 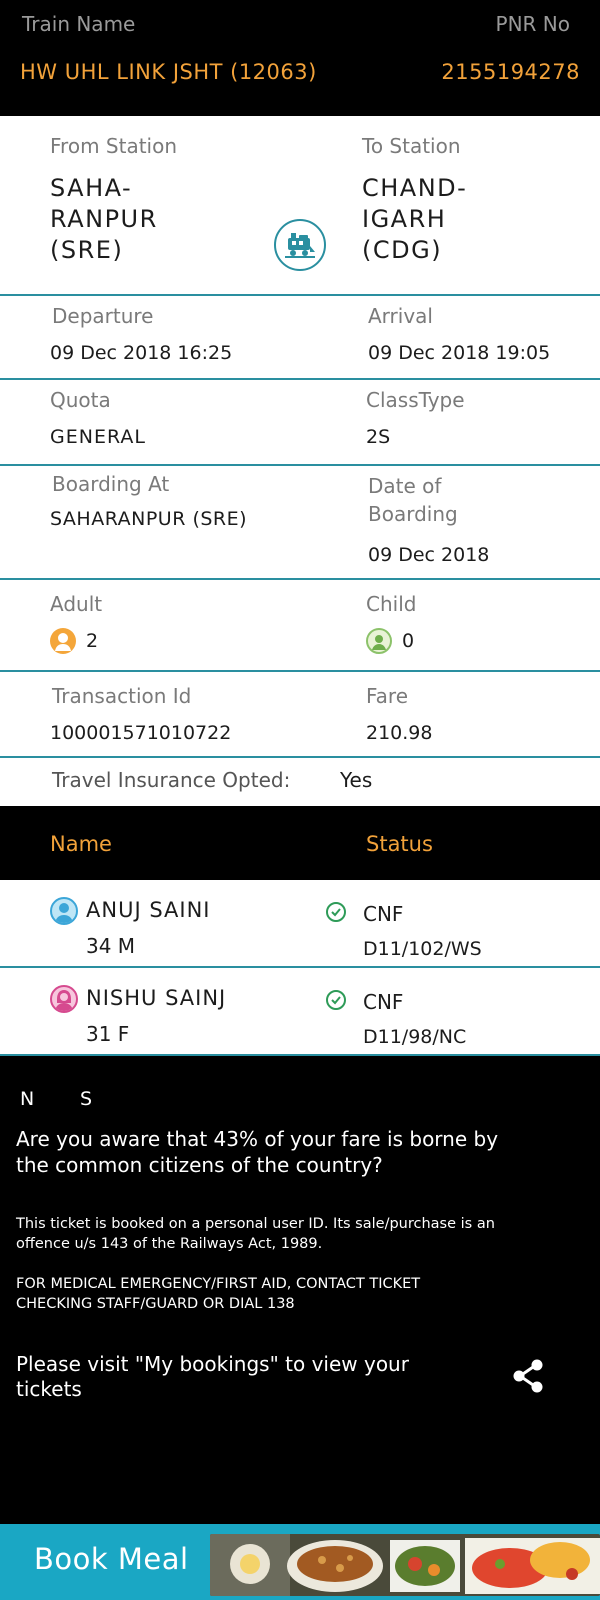 What do you see at coordinates (91, 188) in the screenshot?
I see `from-station-line: SAHA-` at bounding box center [91, 188].